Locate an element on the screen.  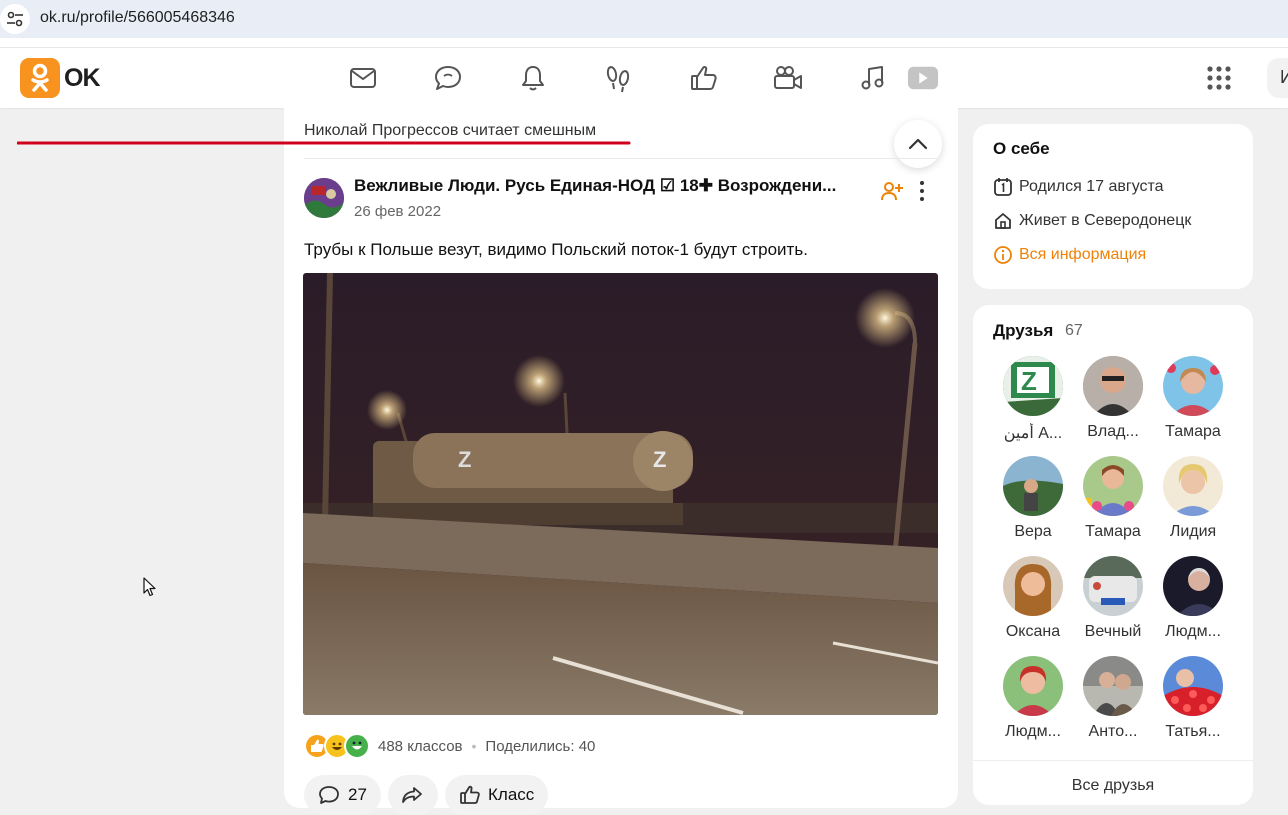
reactions-count: 488 классов is located at coordinates (420, 746).